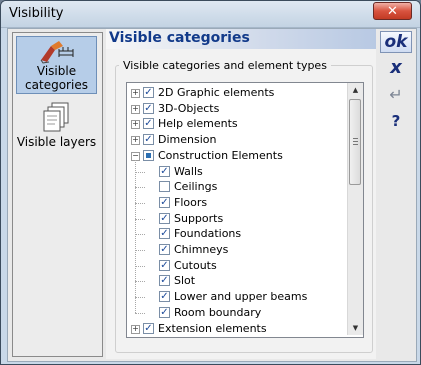 Image resolution: width=421 pixels, height=365 pixels. I want to click on tree-row-label: Help elements, so click(198, 124).